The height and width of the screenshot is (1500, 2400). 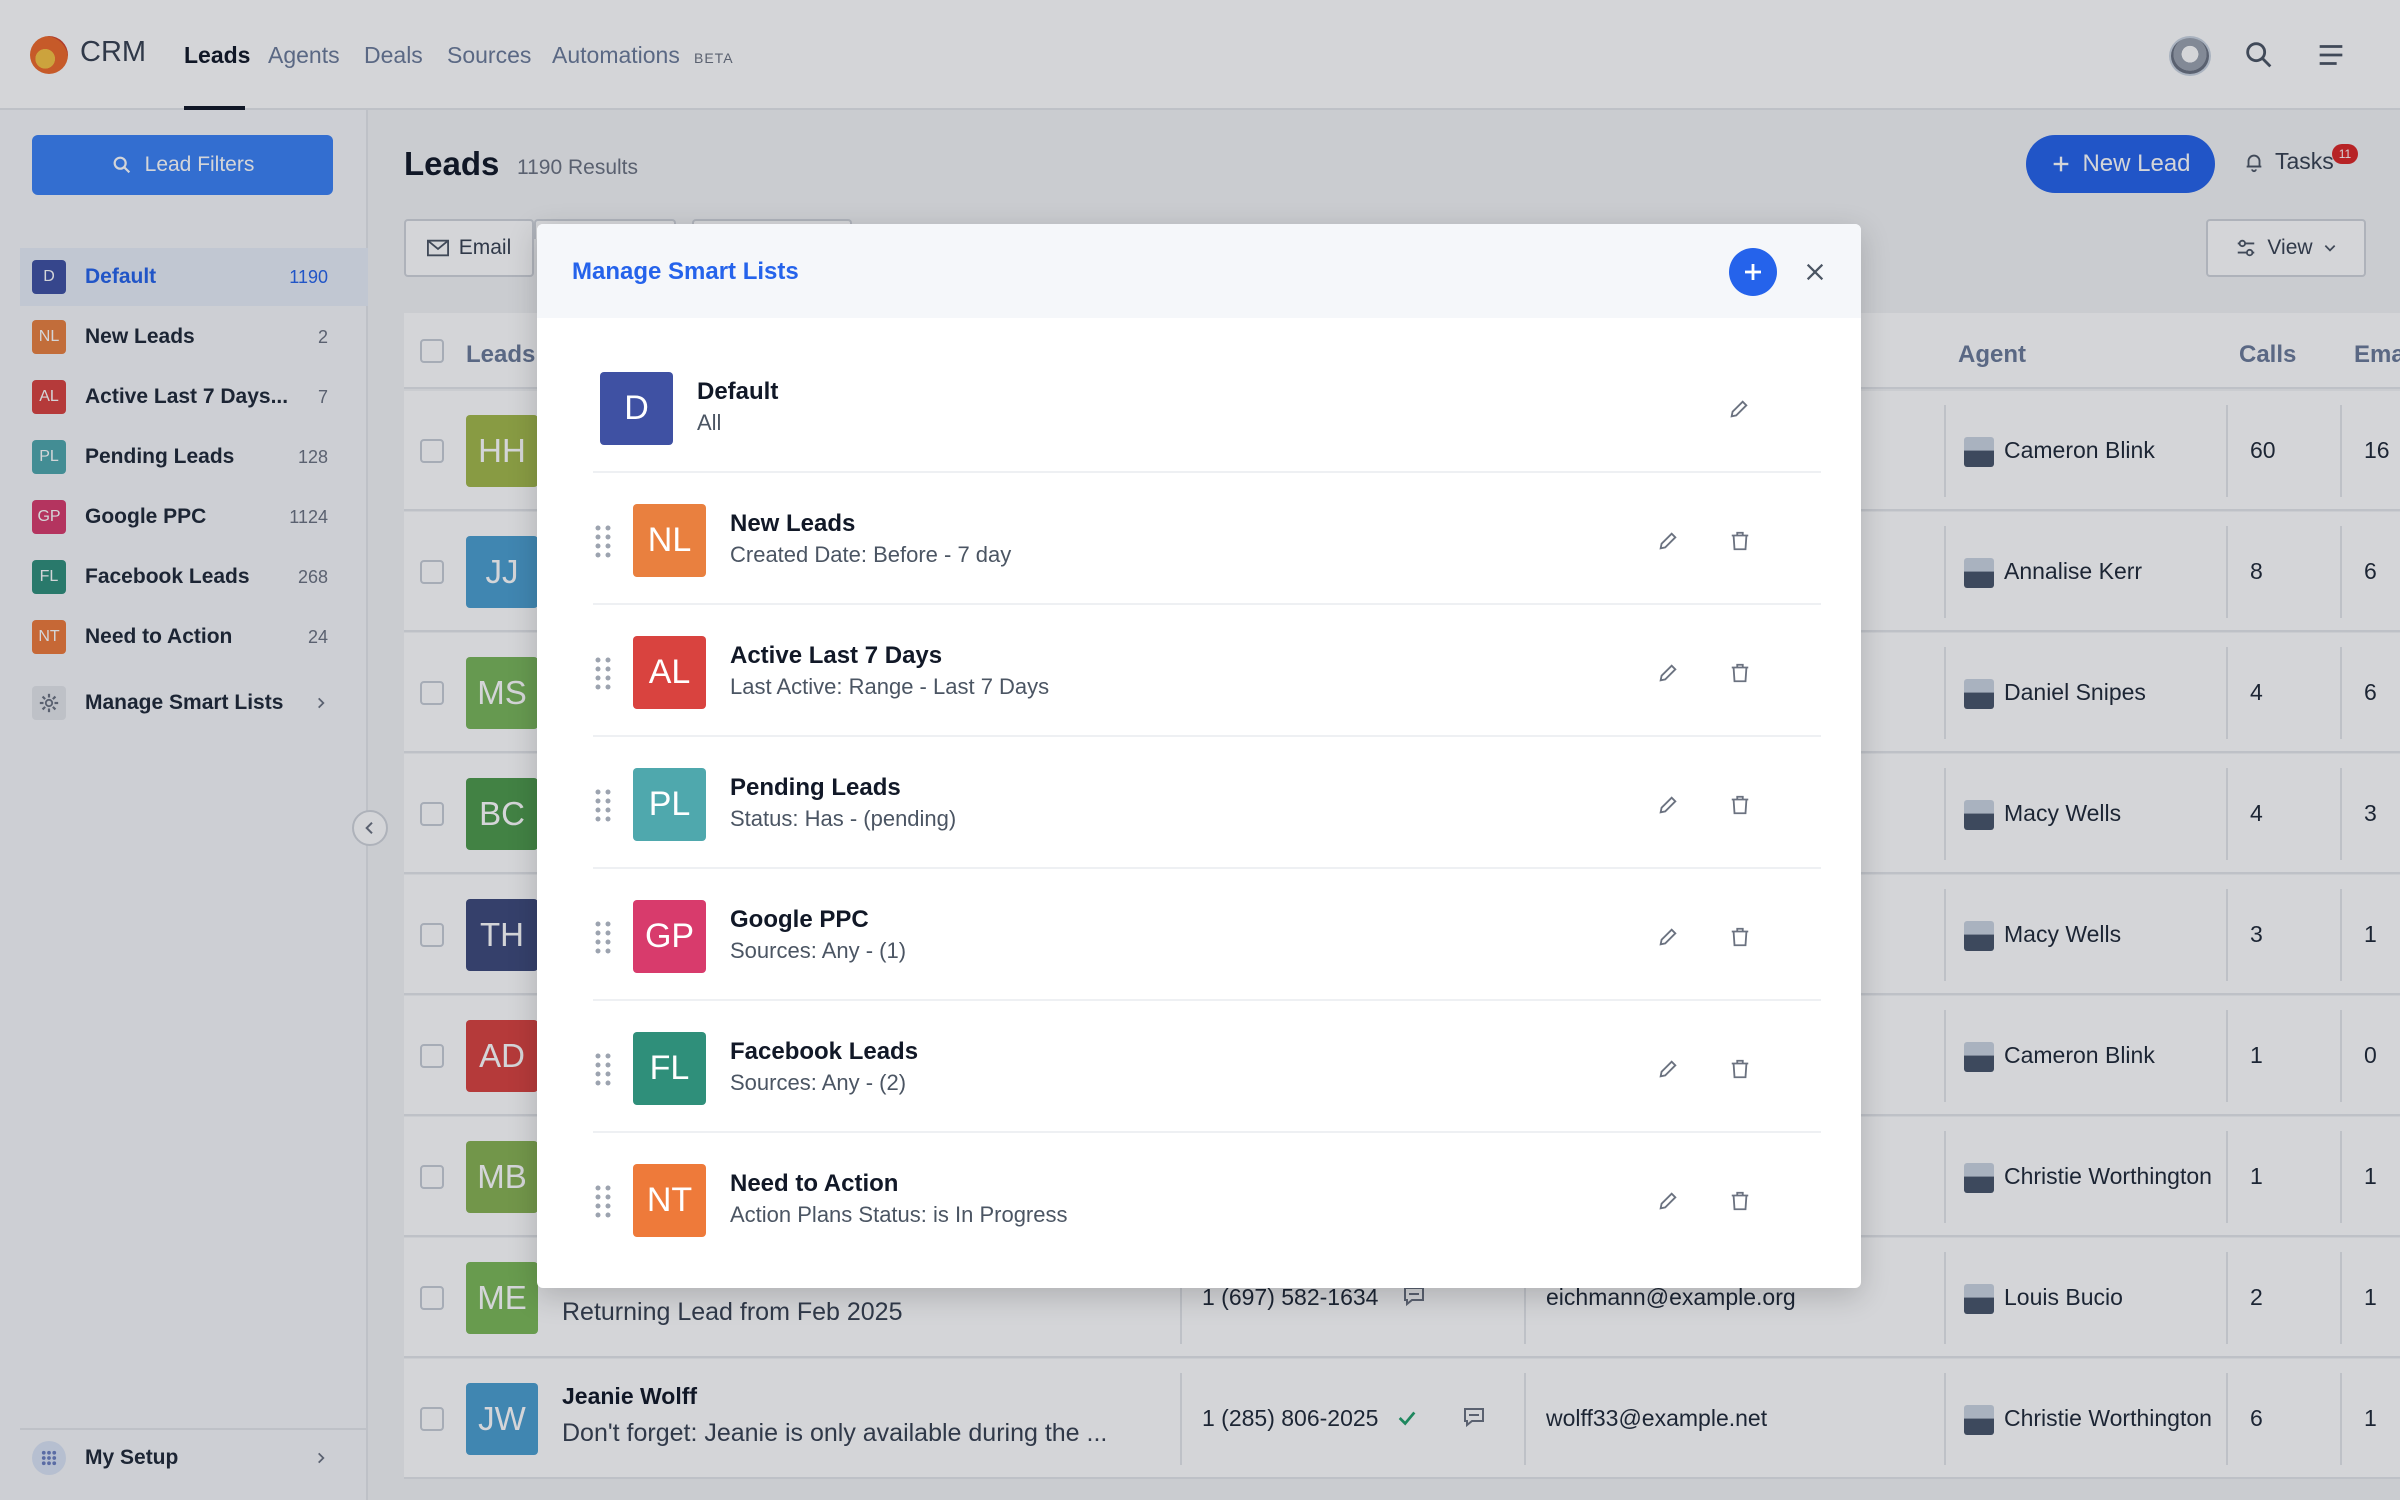 I want to click on smart-list-row-facebook-leads: FL Facebook Leads Sources: Any - (2), so click(x=1207, y=1067).